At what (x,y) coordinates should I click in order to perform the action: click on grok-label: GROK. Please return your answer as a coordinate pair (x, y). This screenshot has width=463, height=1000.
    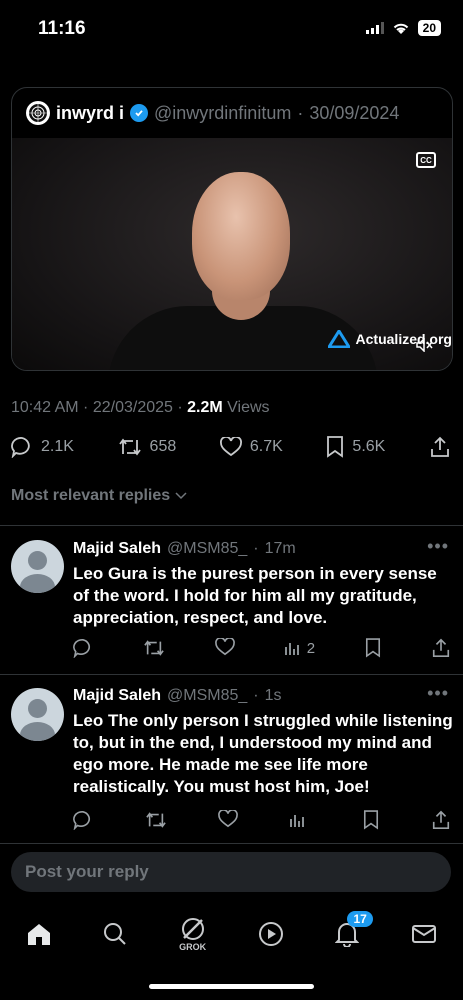
    Looking at the image, I should click on (193, 947).